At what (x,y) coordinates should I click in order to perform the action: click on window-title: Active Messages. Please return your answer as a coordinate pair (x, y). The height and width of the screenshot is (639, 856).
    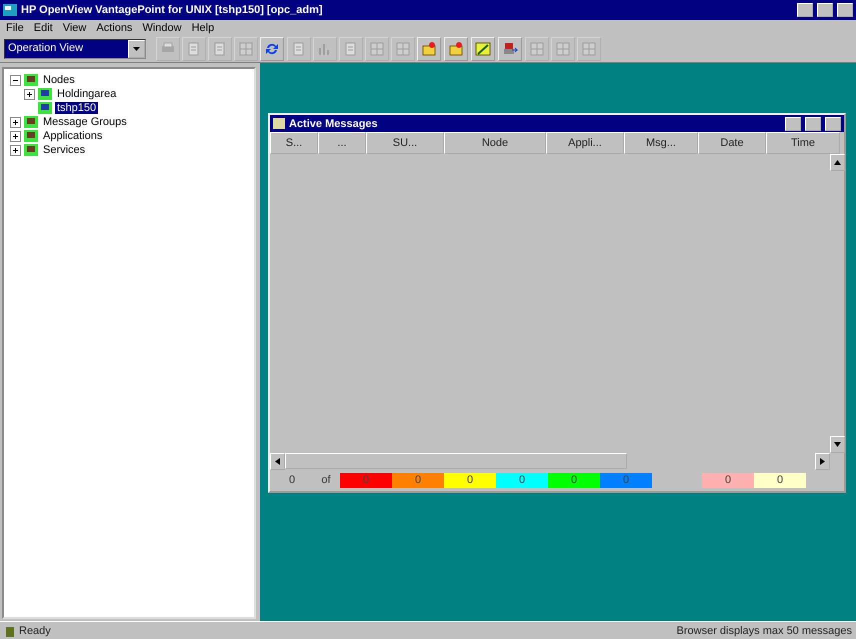
    Looking at the image, I should click on (334, 124).